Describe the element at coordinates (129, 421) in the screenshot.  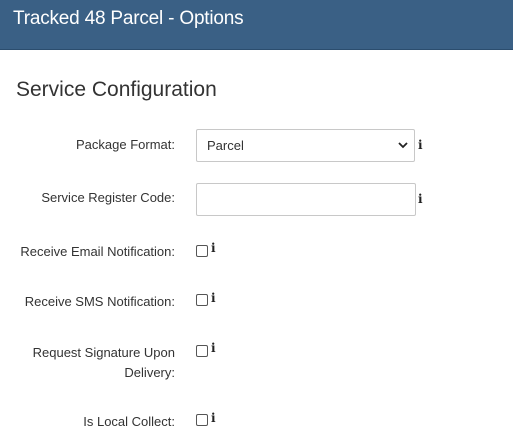
I see `local-collect-label: Is Local Collect:` at that location.